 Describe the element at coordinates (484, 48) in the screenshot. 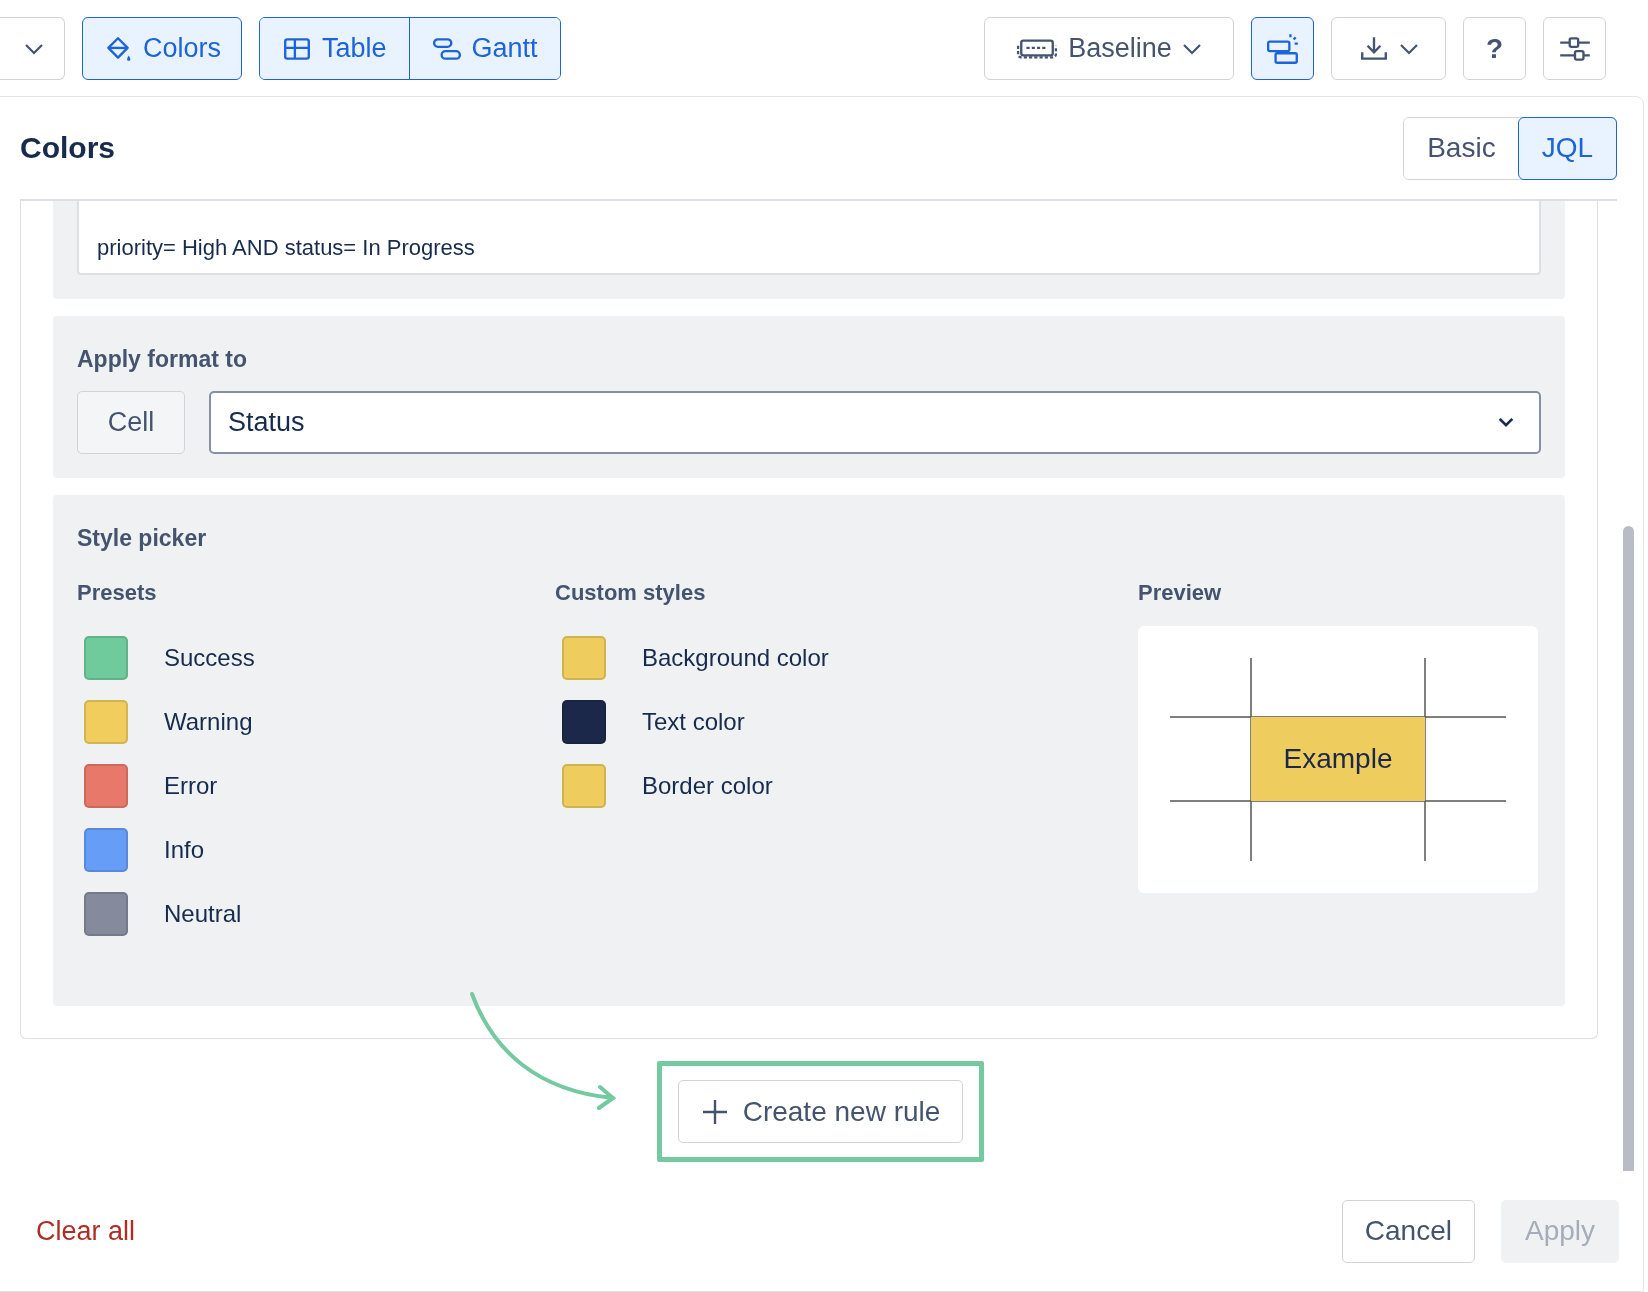

I see `view-tab: Gantt` at that location.